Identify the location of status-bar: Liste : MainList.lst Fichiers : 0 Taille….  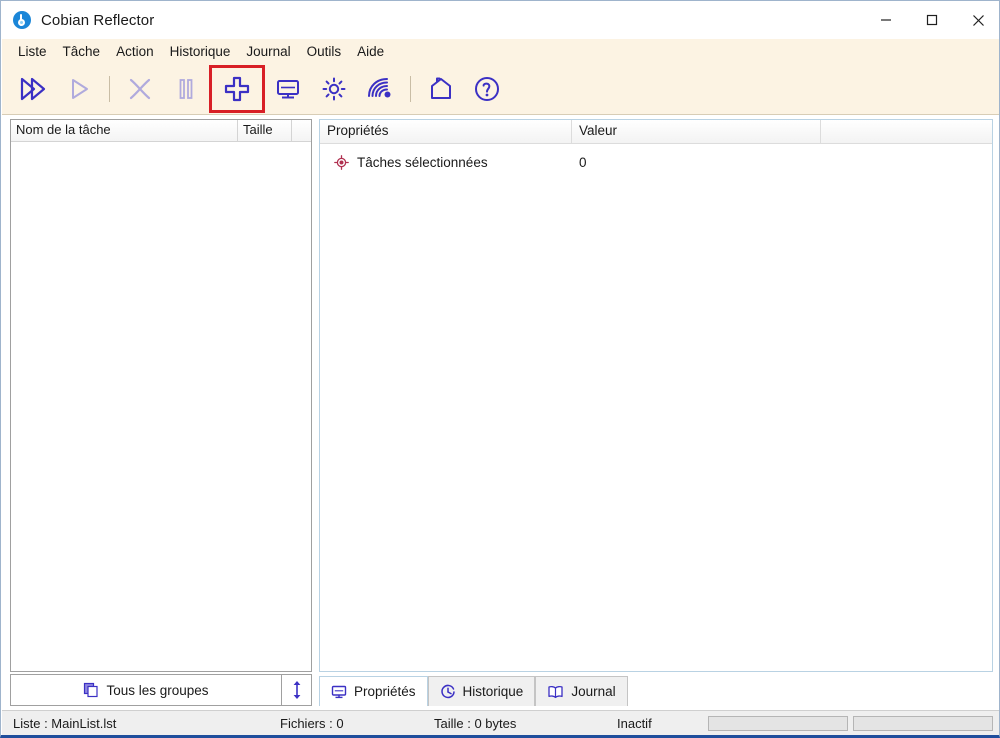
(500, 722).